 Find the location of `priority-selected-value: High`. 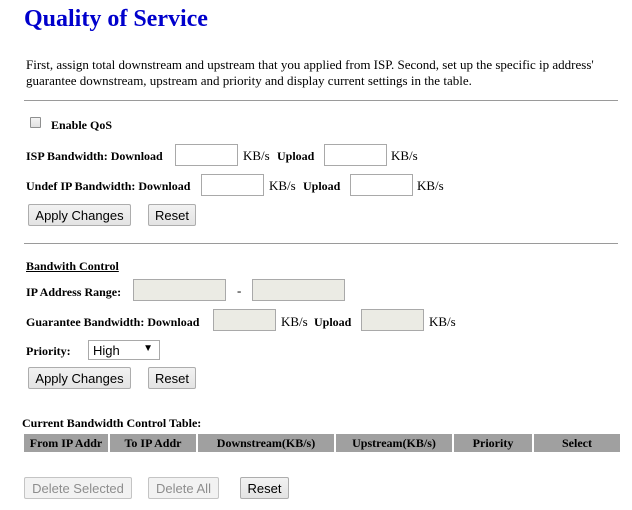

priority-selected-value: High is located at coordinates (106, 350).